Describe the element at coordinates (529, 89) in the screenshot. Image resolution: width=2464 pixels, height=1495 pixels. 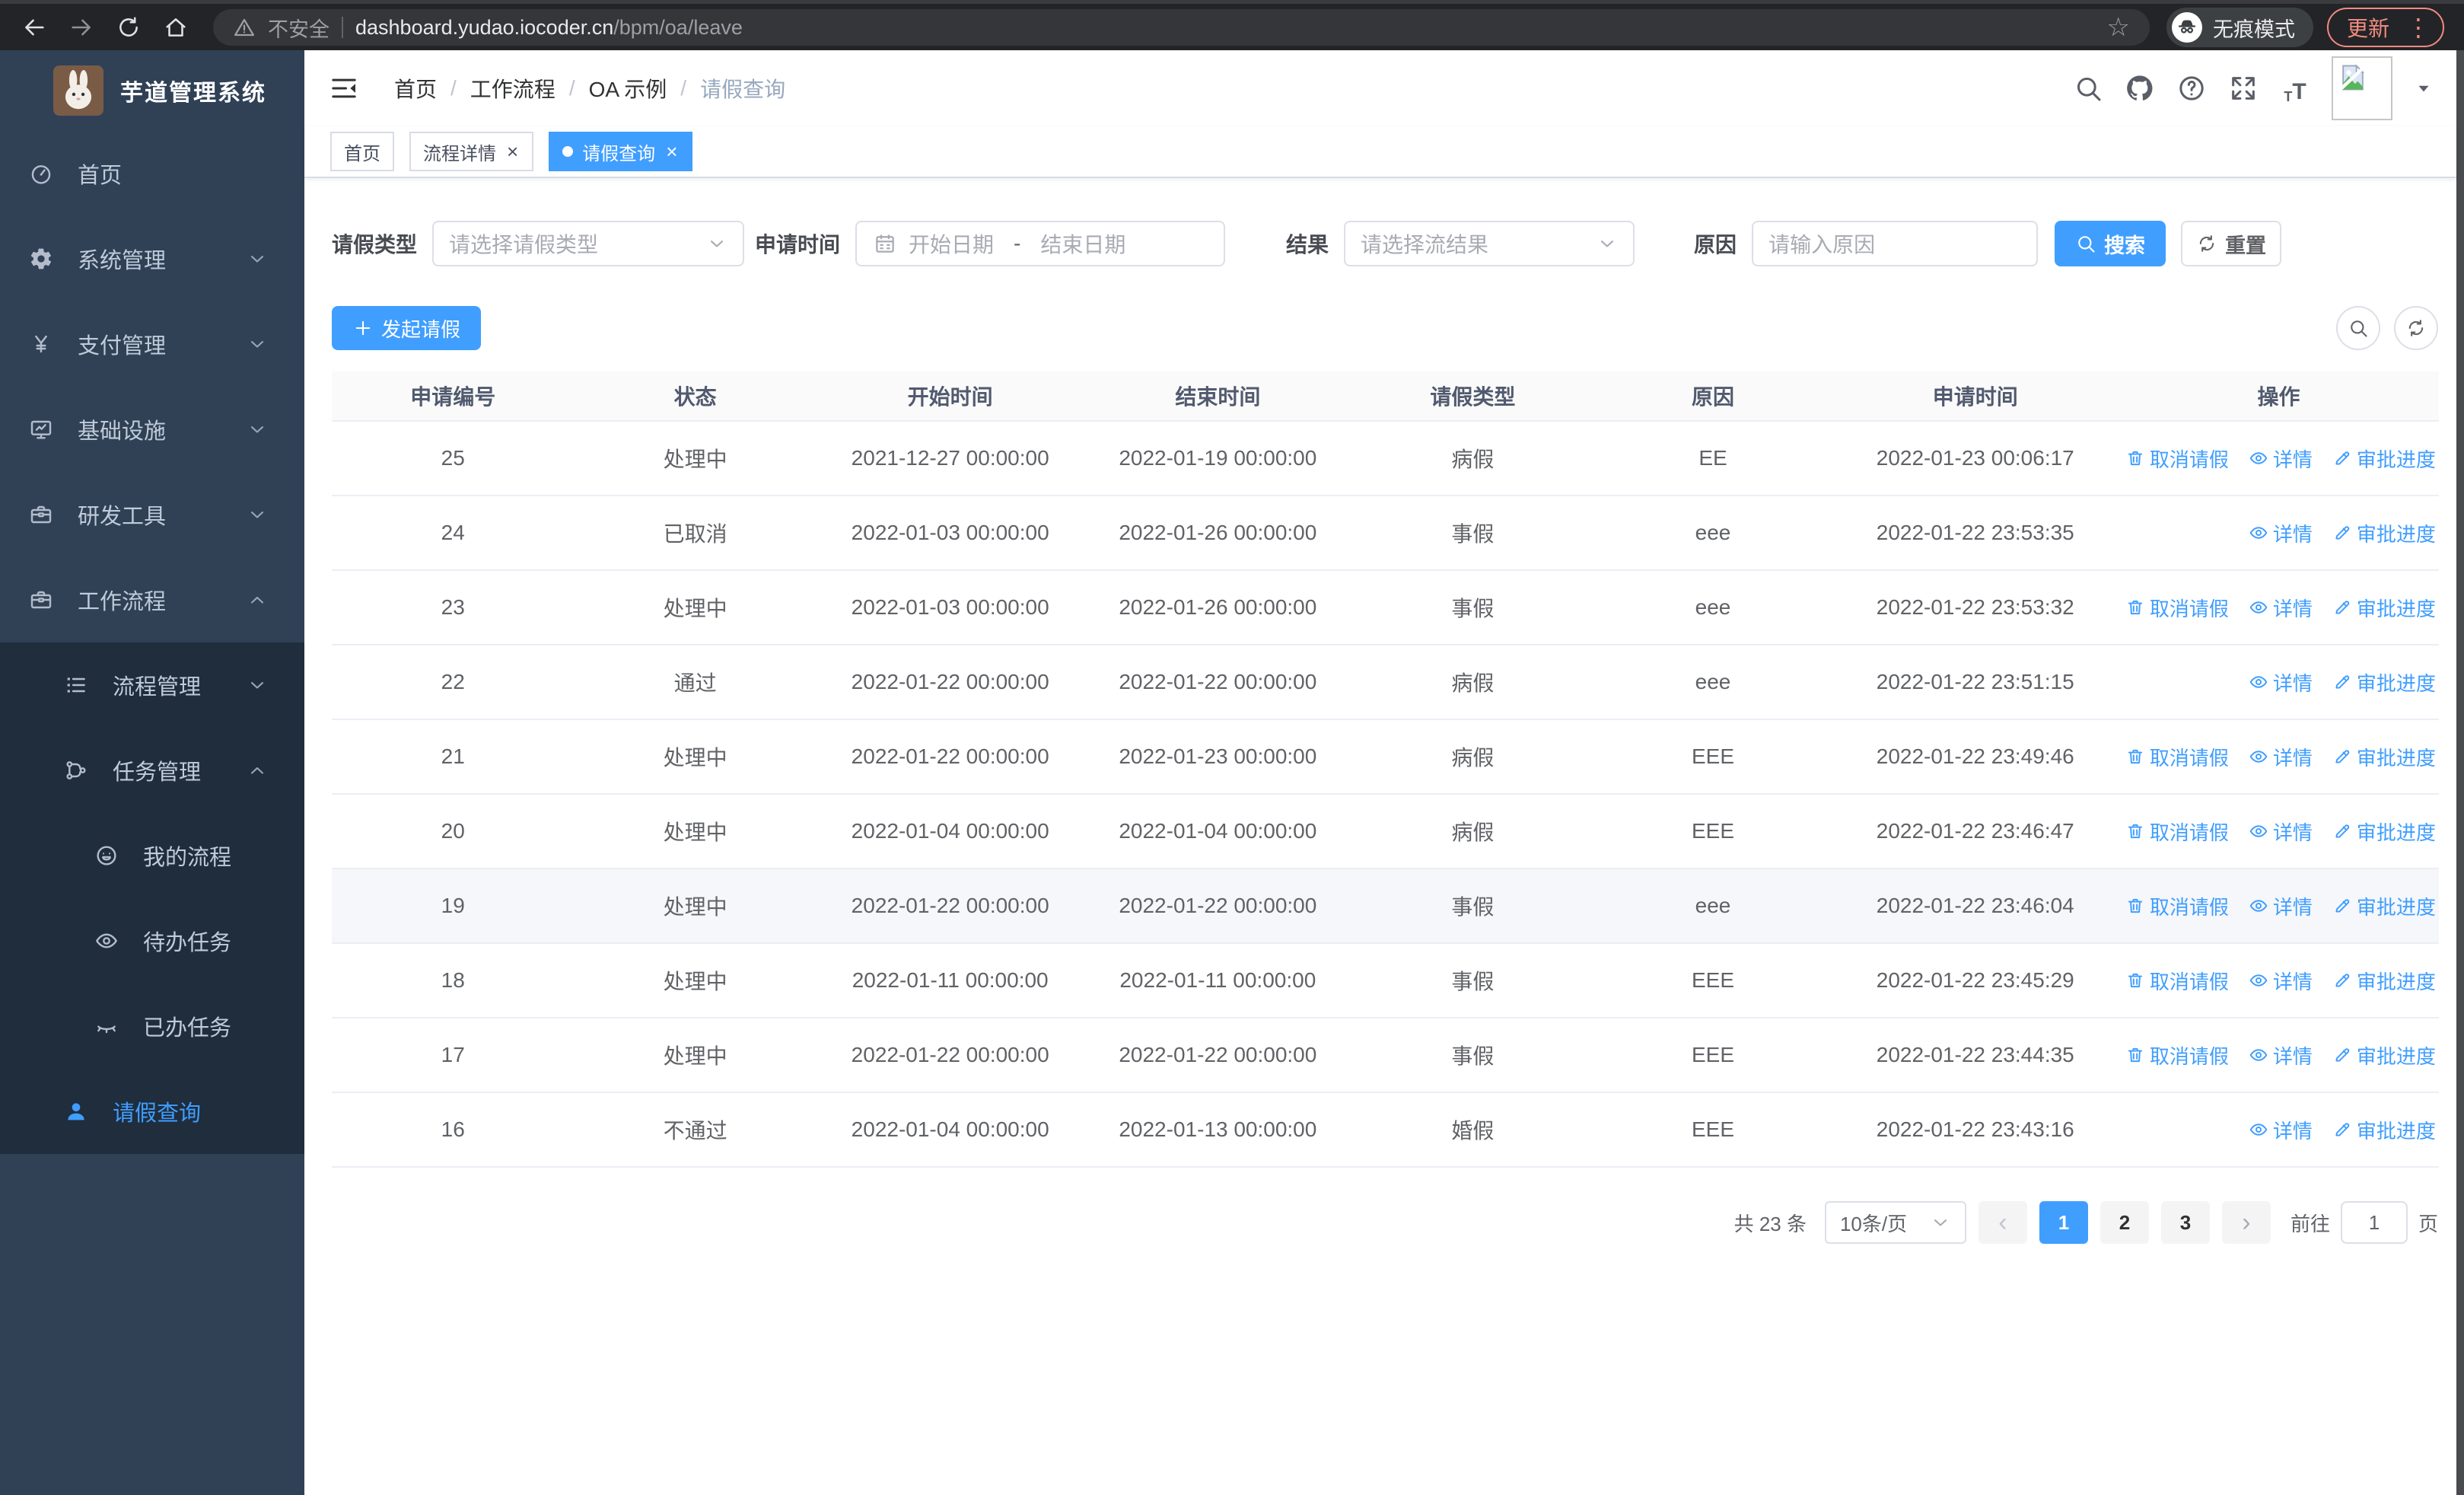
I see `breadcrumb-item: 工作流程 /` at that location.